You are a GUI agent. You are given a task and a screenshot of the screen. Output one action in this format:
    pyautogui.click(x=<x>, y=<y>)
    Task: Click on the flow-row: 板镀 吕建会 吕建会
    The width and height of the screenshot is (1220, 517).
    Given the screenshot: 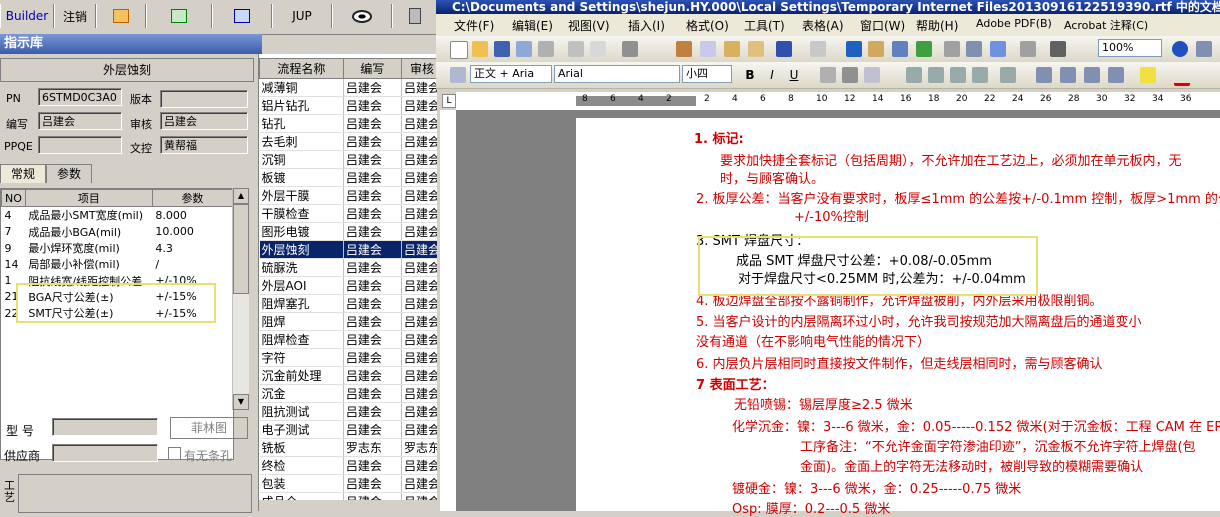 What is the action you would take?
    pyautogui.click(x=348, y=177)
    